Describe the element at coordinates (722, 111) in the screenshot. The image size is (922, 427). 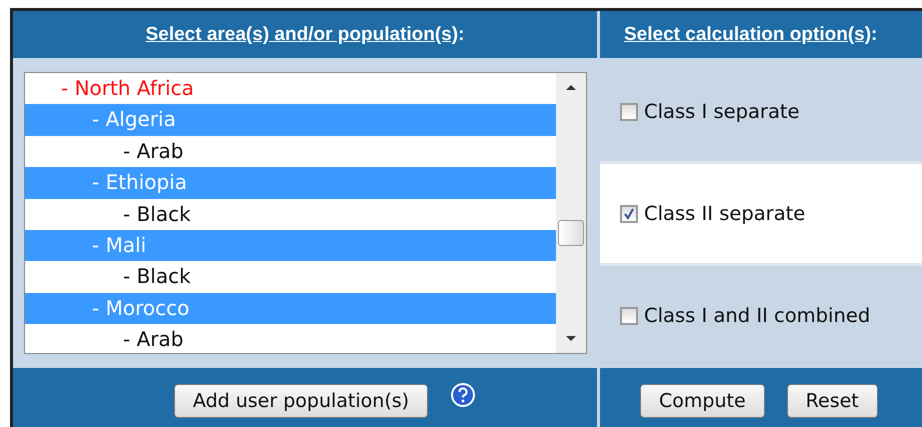
I see `checkbox-label: Class I separate` at that location.